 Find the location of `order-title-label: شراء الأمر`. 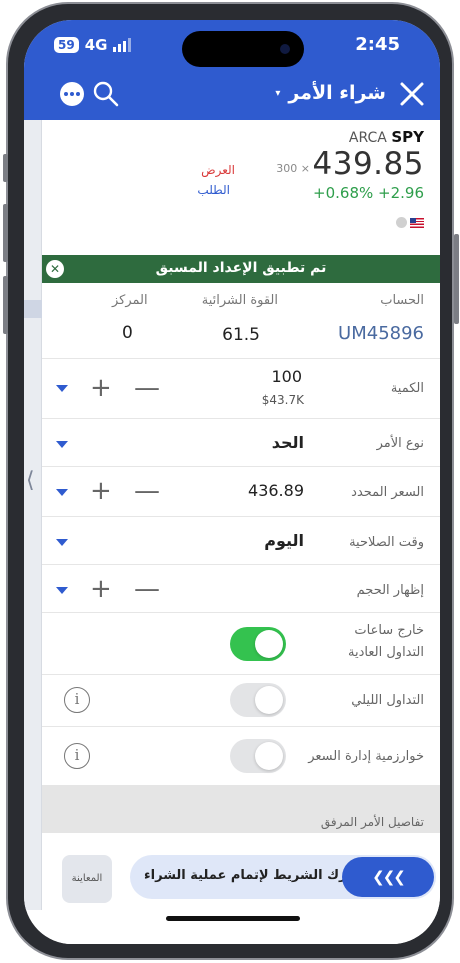

order-title-label: شراء الأمر is located at coordinates (337, 93).